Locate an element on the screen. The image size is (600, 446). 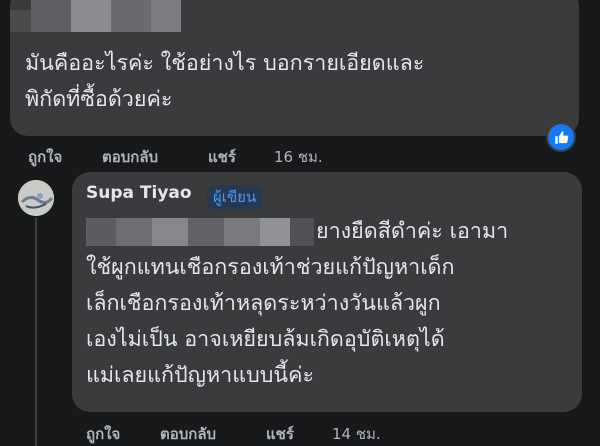
reply-actions: ถูกใจ ตอบกลับ แชร์ 14 ชม. is located at coordinates (246, 432).